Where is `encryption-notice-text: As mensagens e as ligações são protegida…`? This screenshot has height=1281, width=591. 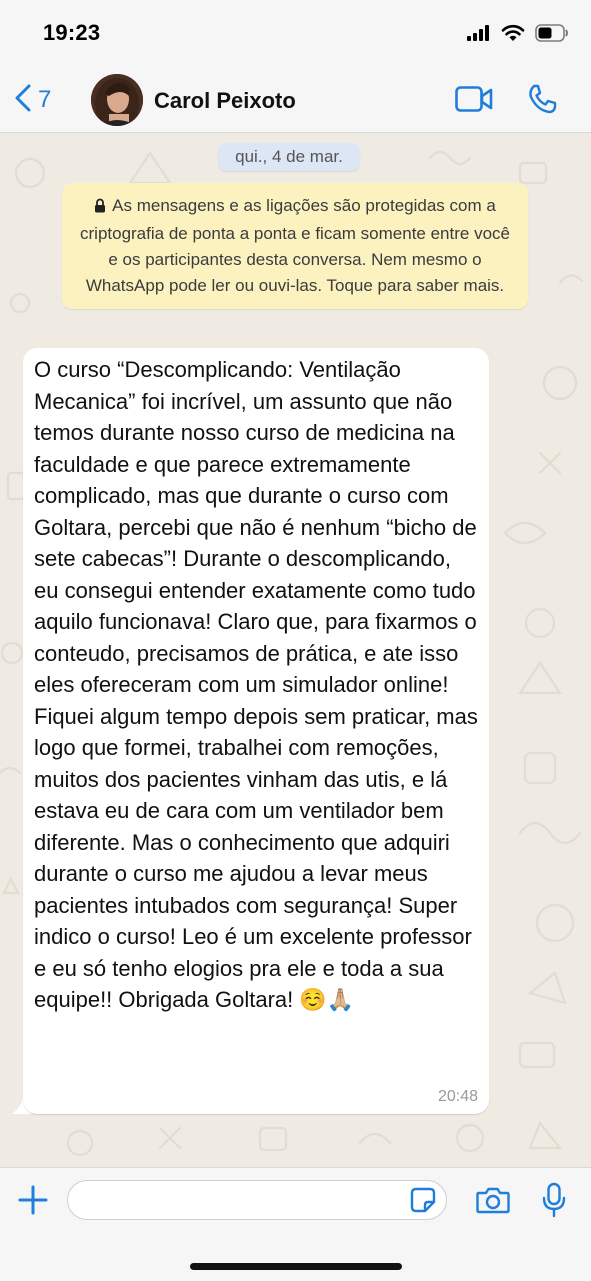
encryption-notice-text: As mensagens e as ligações são protegida… is located at coordinates (295, 245).